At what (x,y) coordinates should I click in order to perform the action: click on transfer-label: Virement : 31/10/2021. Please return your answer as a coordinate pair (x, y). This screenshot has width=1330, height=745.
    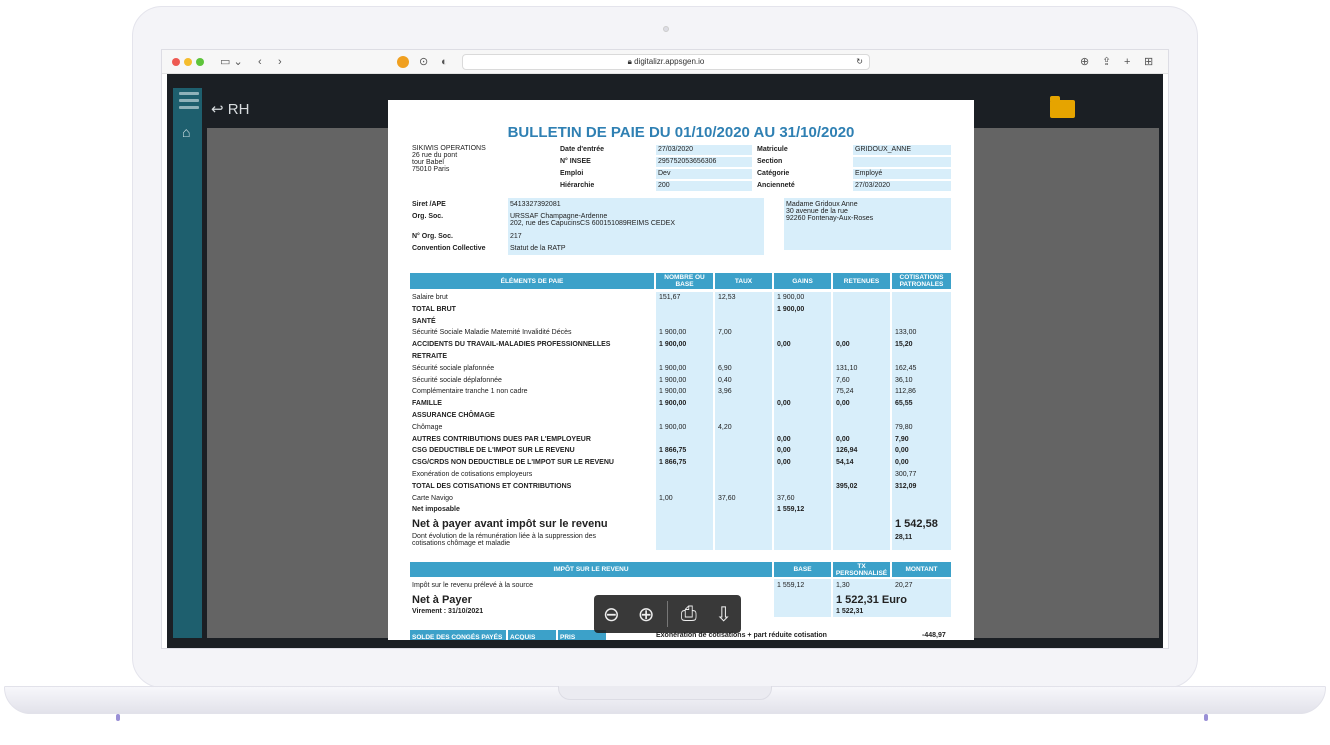
    Looking at the image, I should click on (448, 611).